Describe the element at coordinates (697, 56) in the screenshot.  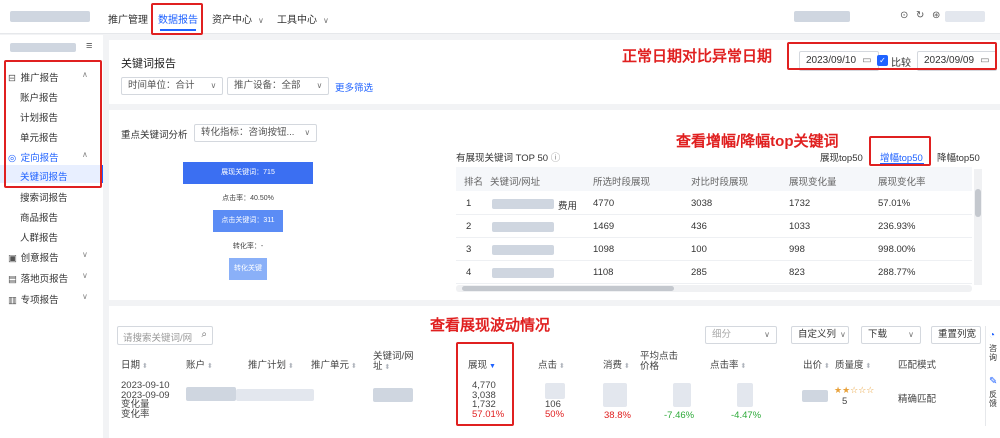
I see `annotation-date: 正常日期对比异常日期` at that location.